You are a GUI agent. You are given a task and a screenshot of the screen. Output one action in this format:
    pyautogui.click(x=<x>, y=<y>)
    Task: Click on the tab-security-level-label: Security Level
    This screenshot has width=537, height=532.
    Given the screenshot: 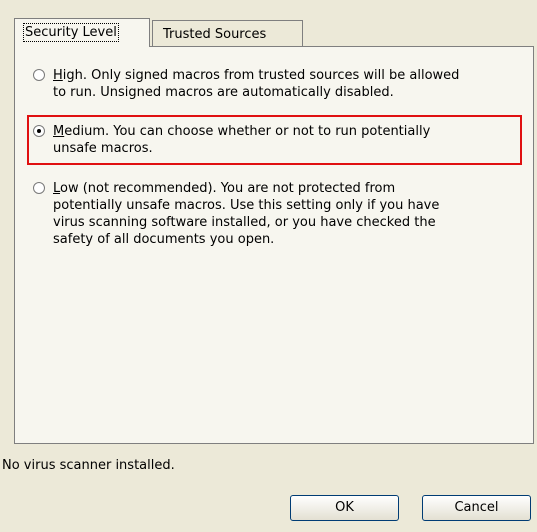 What is the action you would take?
    pyautogui.click(x=71, y=32)
    